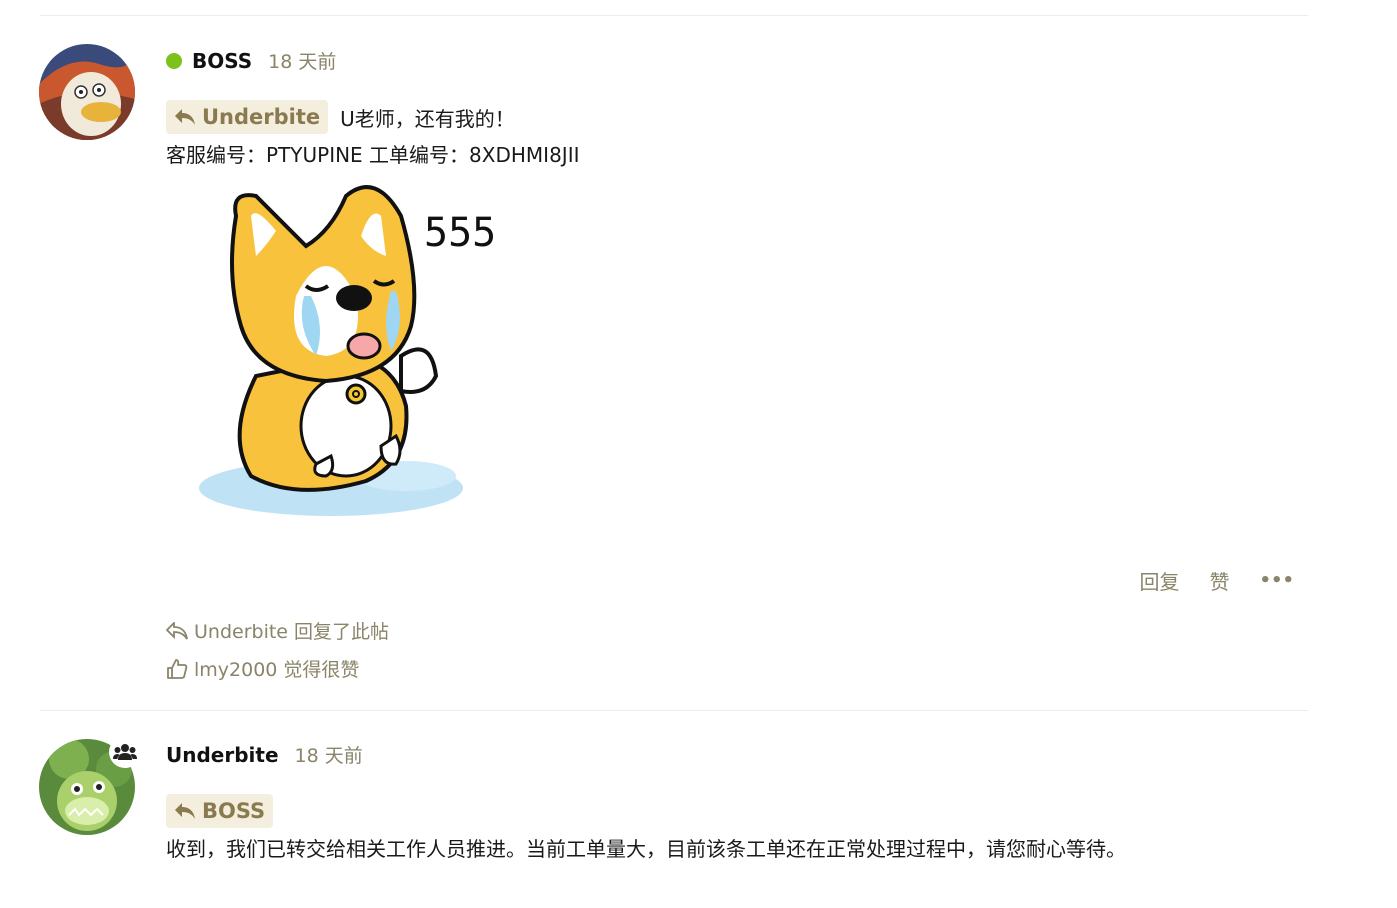 This screenshot has height=908, width=1397. I want to click on post-meta: BOSS 18 天前, so click(251, 60).